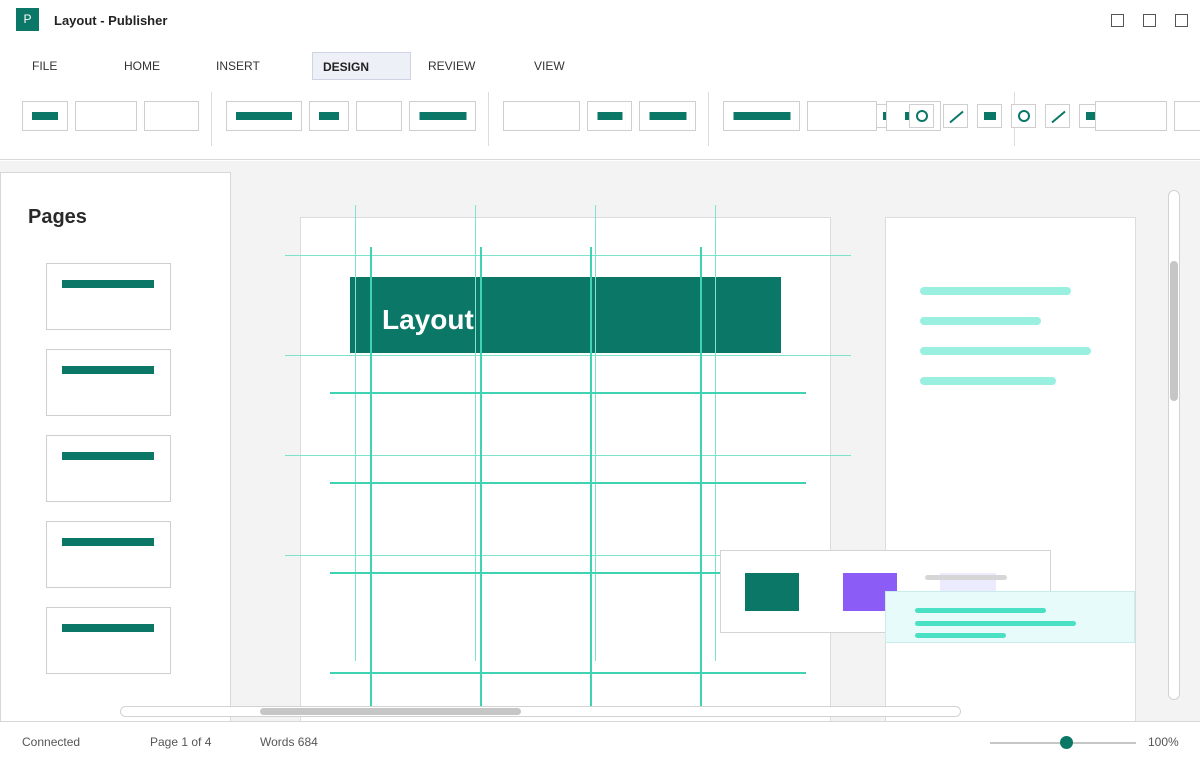 The height and width of the screenshot is (760, 1200). I want to click on maximize-icon, so click(1149, 20).